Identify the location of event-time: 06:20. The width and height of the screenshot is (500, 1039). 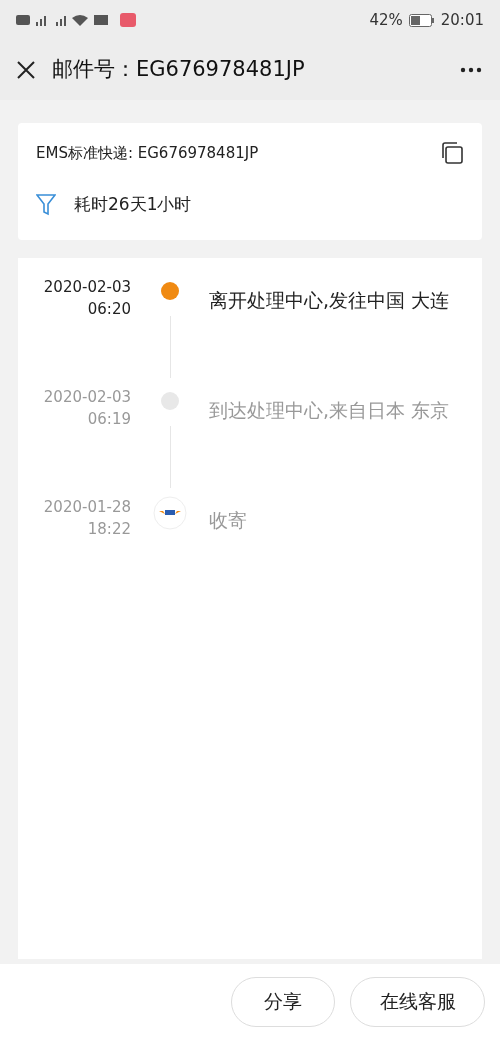
(109, 309).